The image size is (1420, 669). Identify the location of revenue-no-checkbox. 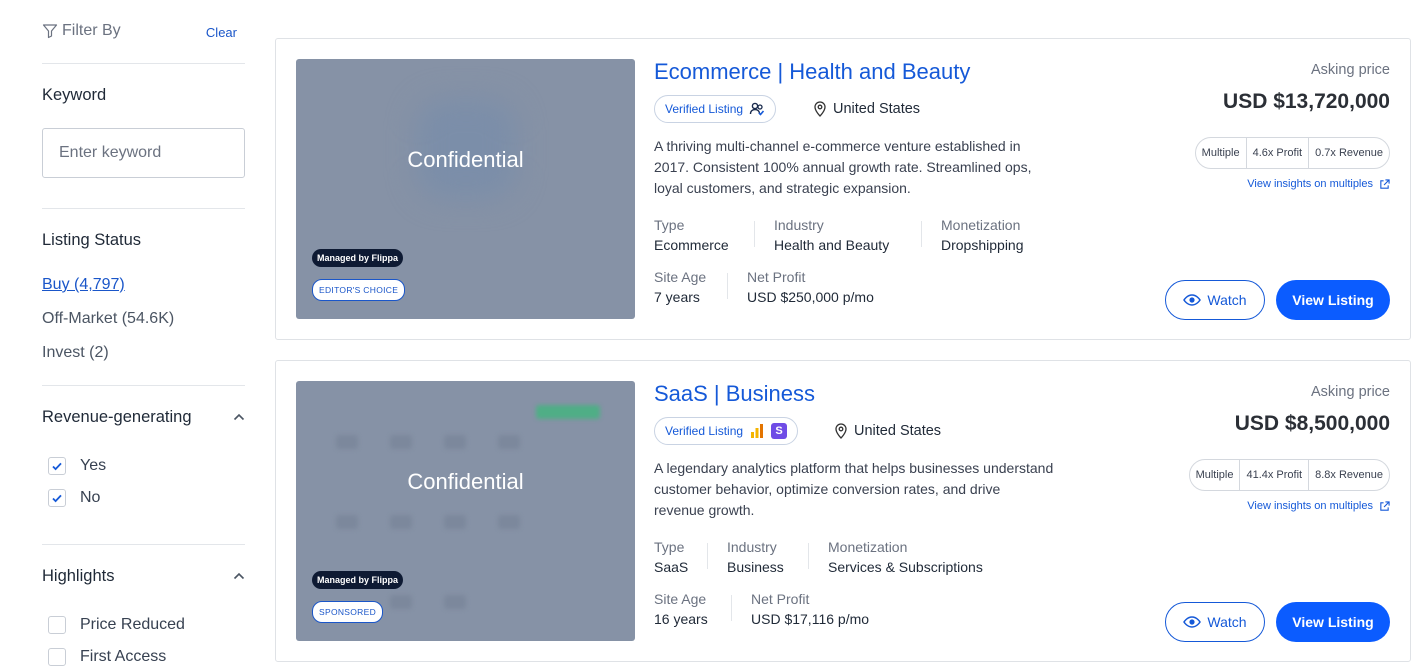
(57, 498).